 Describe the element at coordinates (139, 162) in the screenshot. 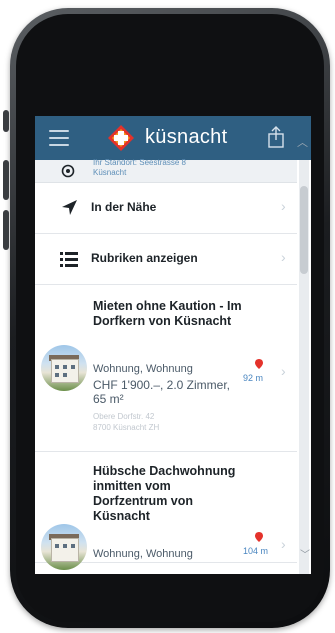

I see `current-location-line1: Ihr Standort: Seestrasse 8` at that location.